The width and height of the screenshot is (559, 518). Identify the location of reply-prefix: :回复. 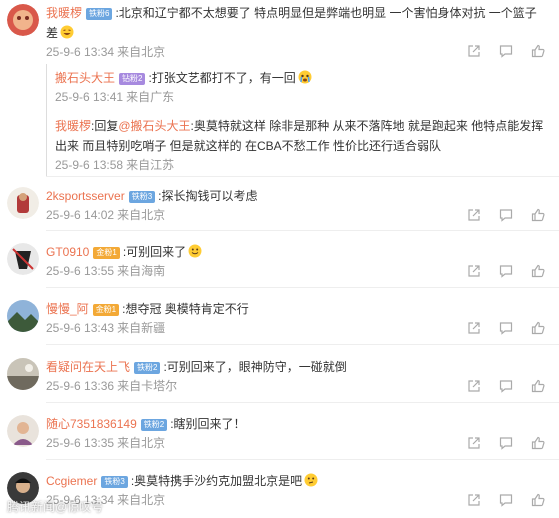
(105, 126).